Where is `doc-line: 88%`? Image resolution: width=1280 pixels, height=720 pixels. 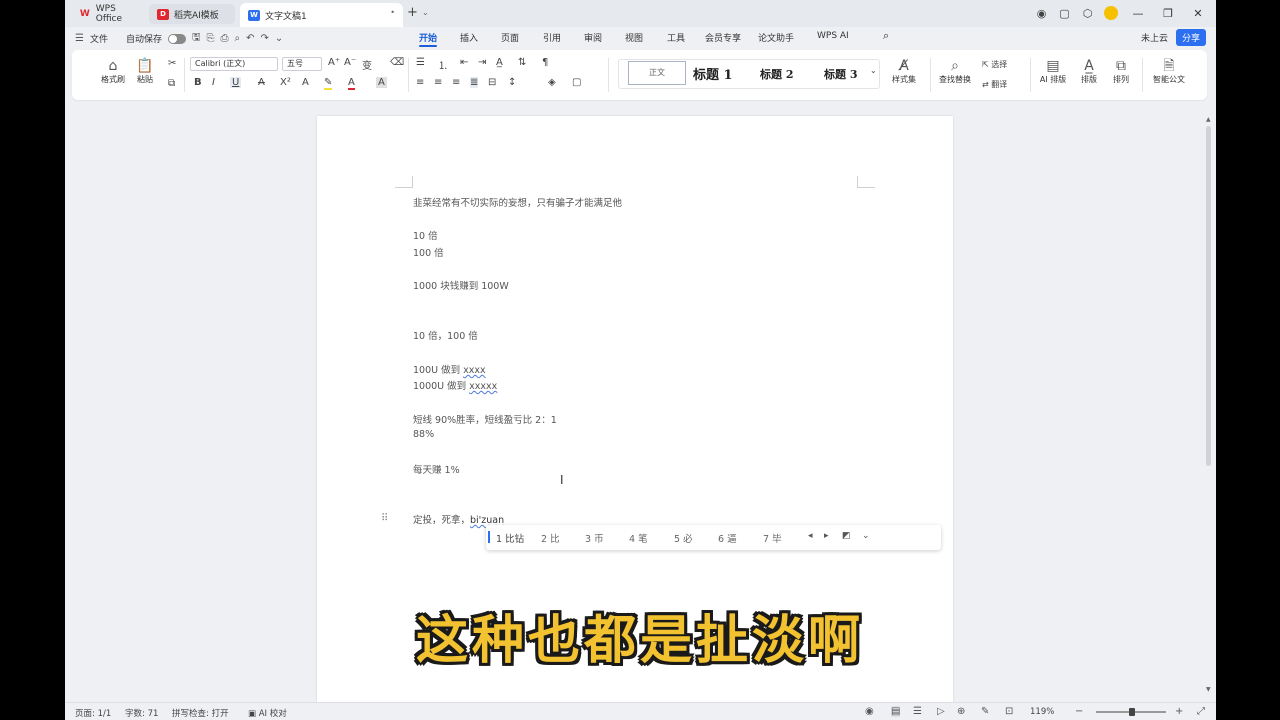 doc-line: 88% is located at coordinates (423, 434).